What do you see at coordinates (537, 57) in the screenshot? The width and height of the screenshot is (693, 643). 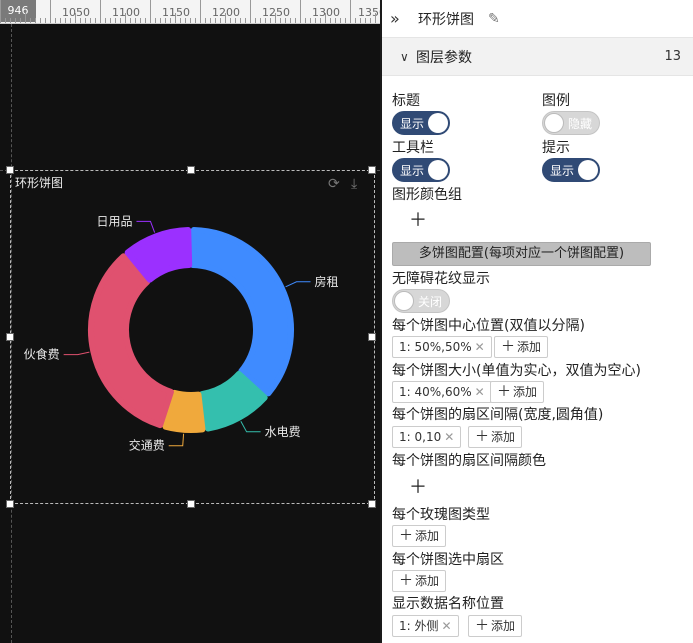 I see `section-header-layer-params: ∨ 图层参数 13` at bounding box center [537, 57].